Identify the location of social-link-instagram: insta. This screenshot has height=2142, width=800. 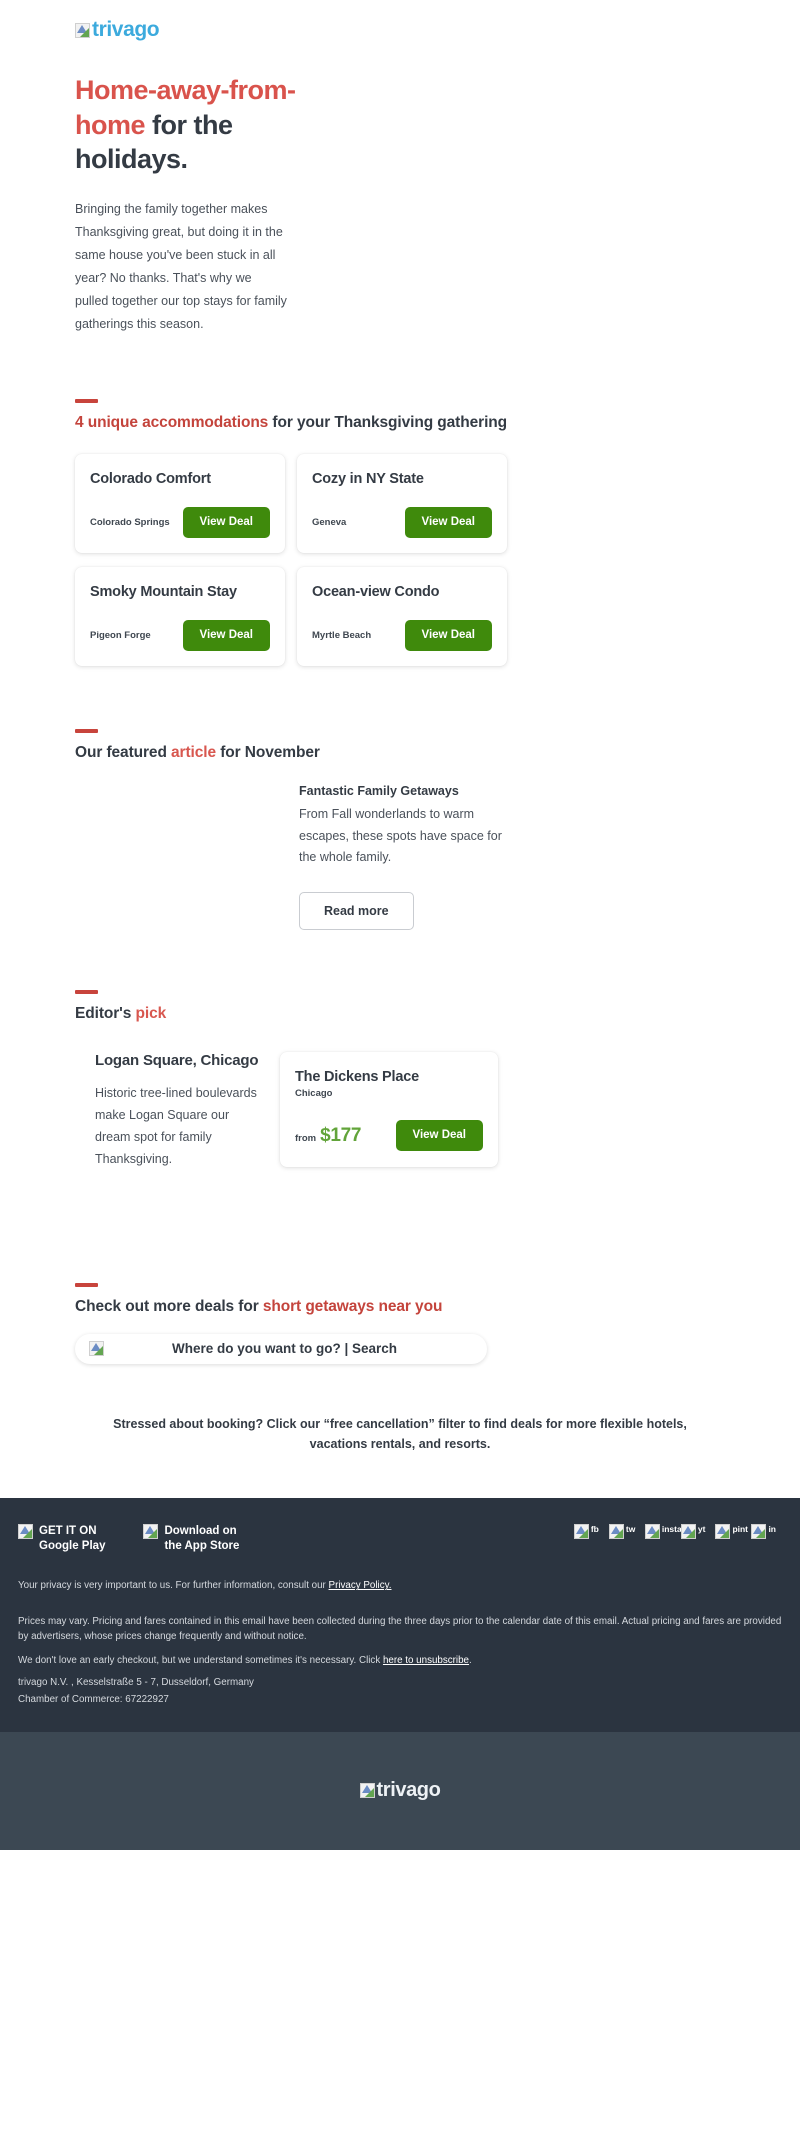
(663, 1532).